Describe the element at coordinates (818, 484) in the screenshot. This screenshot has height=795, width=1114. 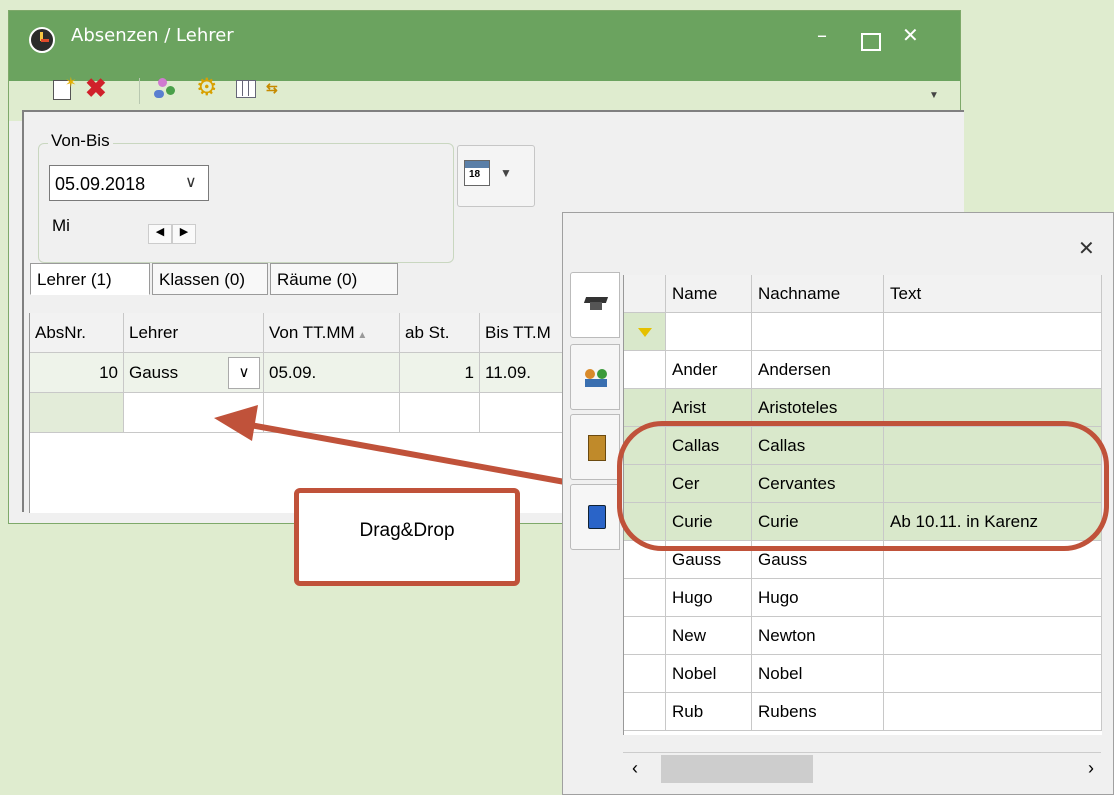
I see `teacher-lastname-cell: Cervantes` at that location.